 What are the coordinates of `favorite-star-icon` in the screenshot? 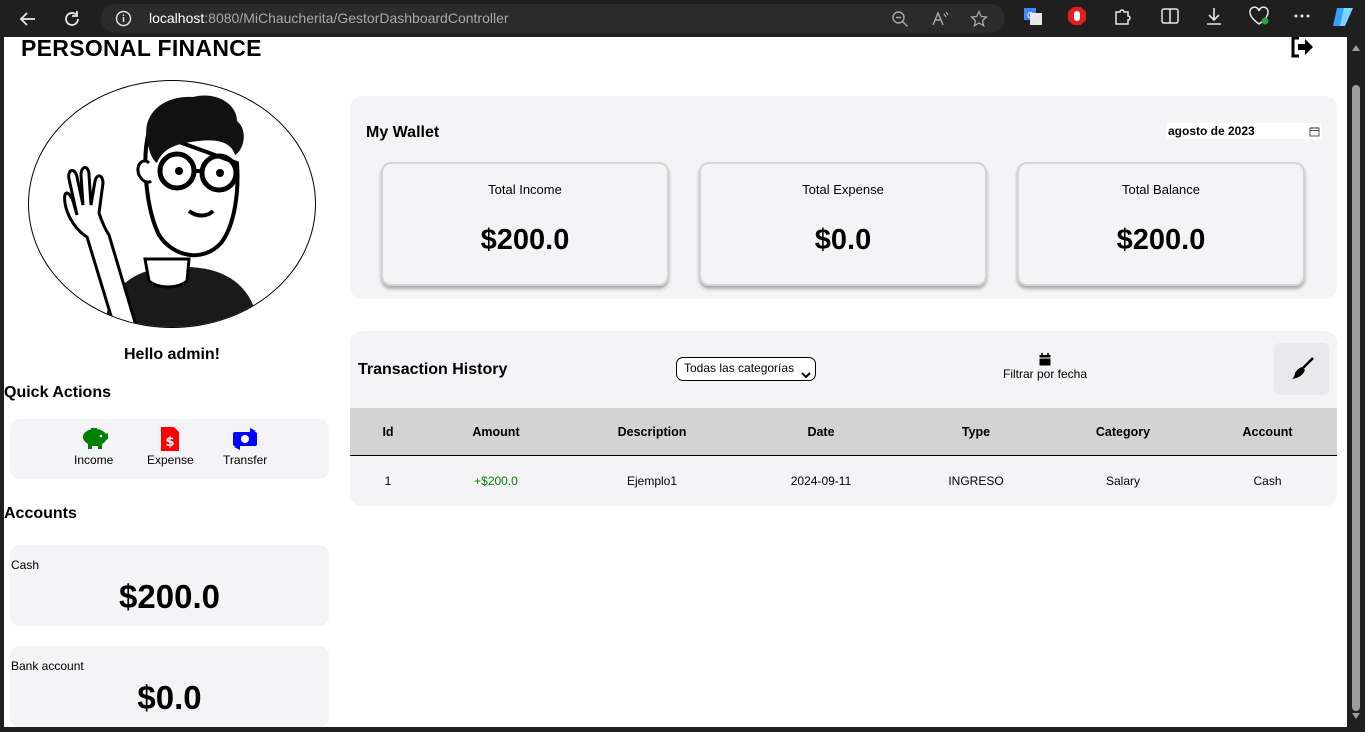 It's located at (979, 20).